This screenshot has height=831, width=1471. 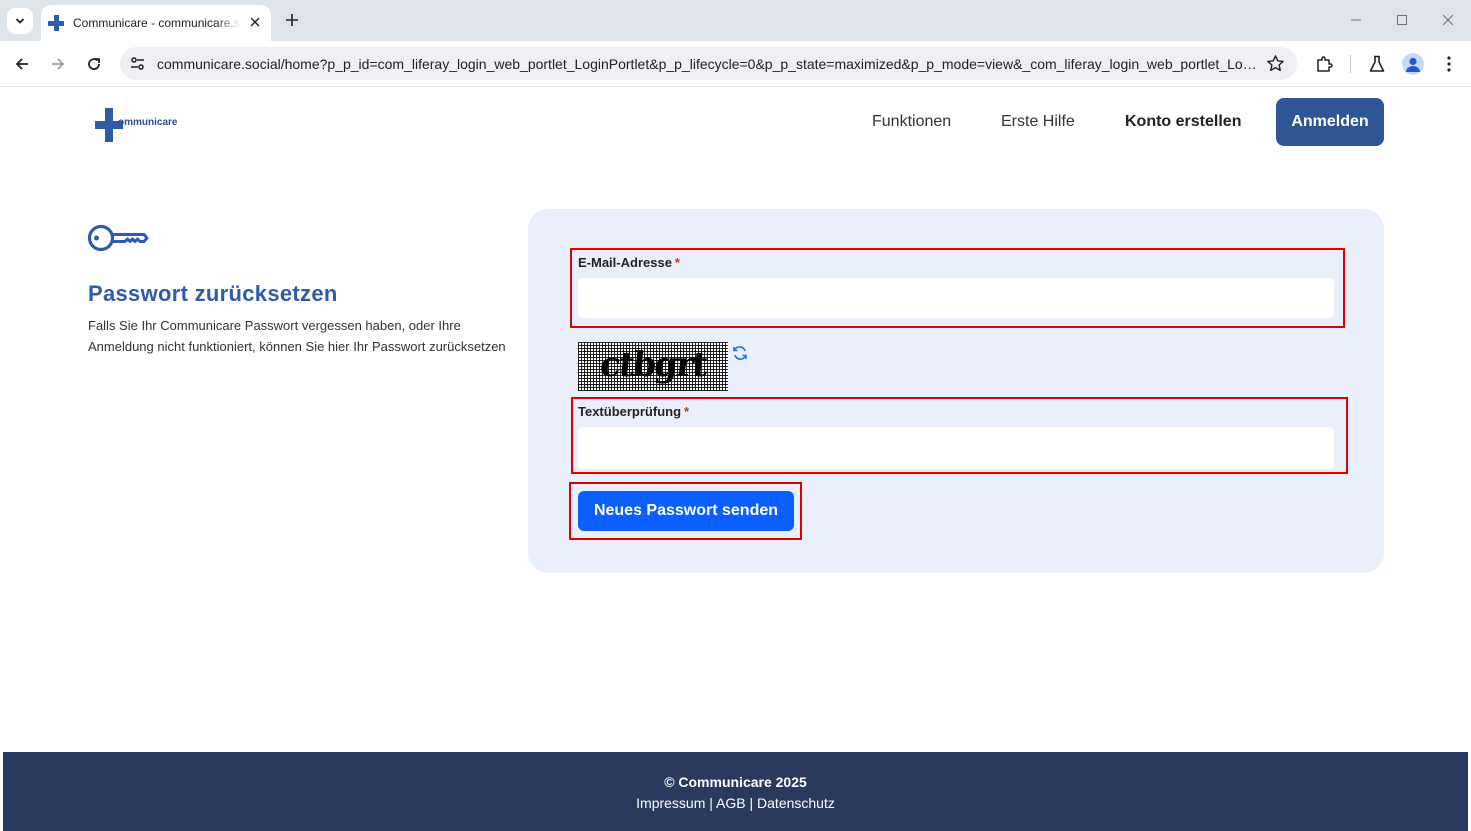 I want to click on extensions-icon, so click(x=1324, y=64).